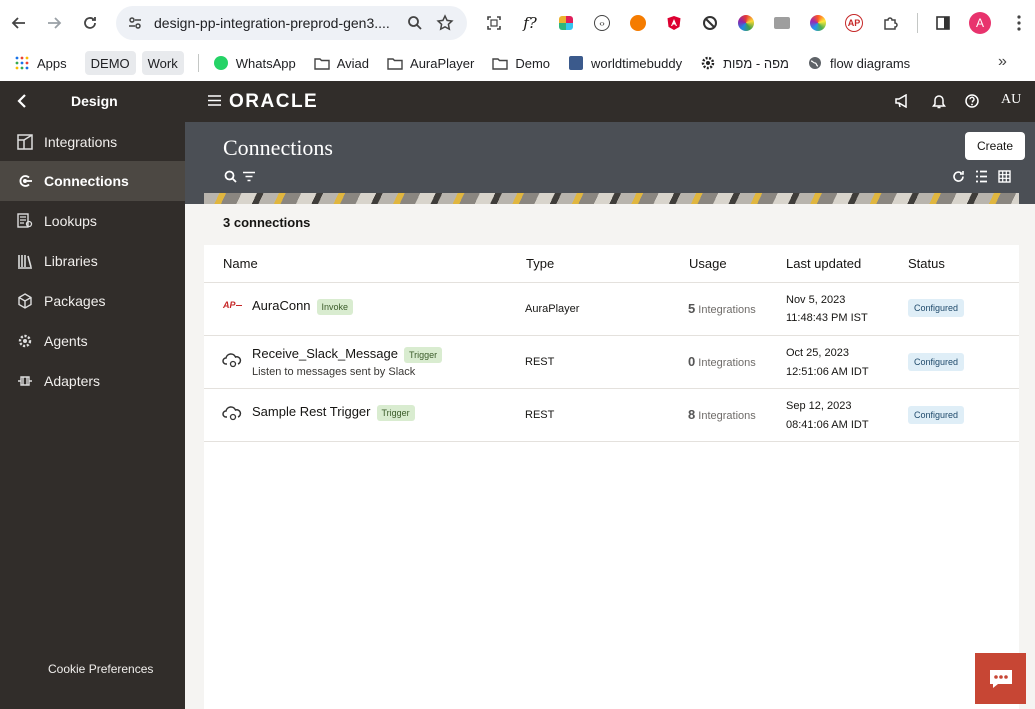  I want to click on column-header-type: Type, so click(540, 263).